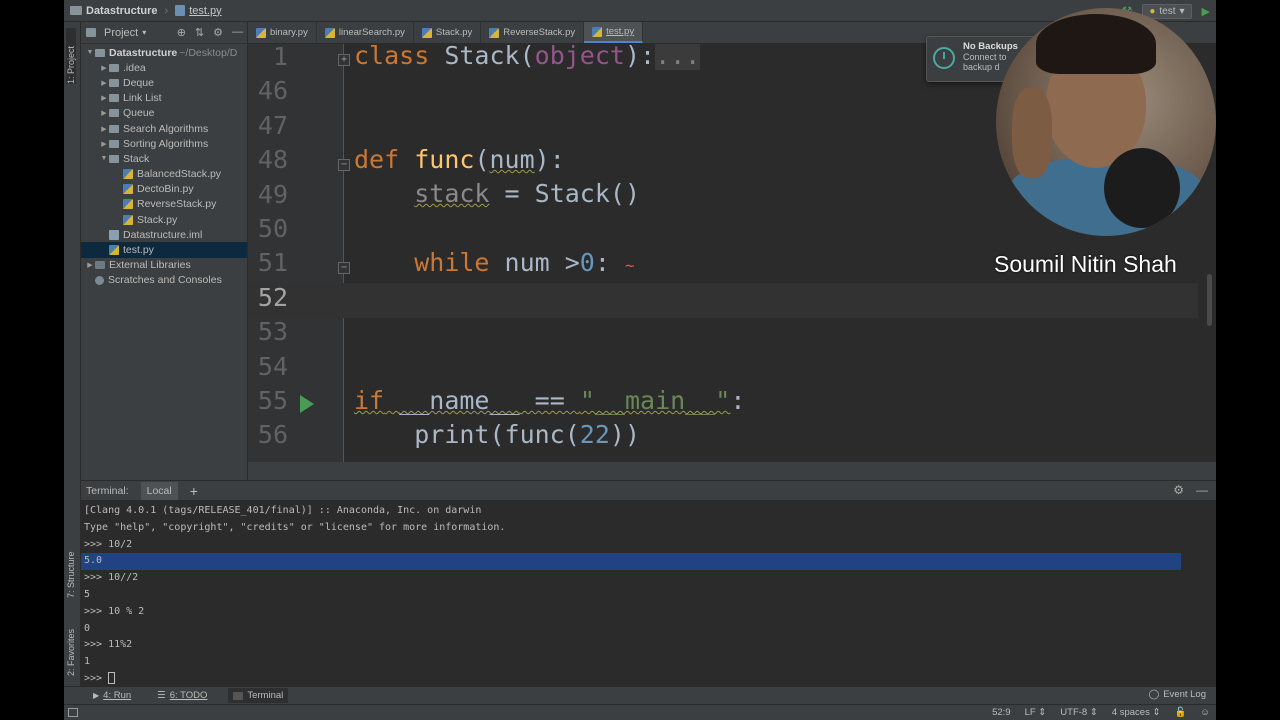  Describe the element at coordinates (138, 82) in the screenshot. I see `tree-item-label: Deque` at that location.